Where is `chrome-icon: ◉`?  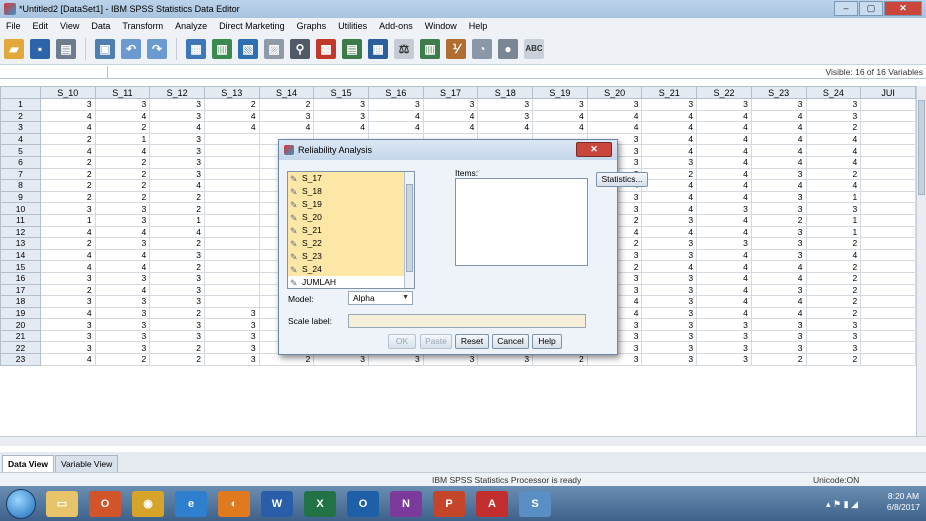
chrome-icon: ◉ is located at coordinates (148, 503).